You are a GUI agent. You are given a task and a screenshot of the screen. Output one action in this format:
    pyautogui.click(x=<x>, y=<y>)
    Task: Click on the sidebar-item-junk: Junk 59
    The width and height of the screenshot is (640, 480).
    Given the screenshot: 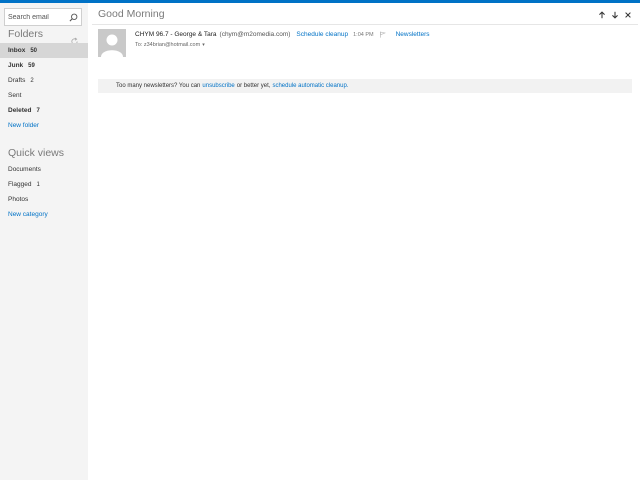 What is the action you would take?
    pyautogui.click(x=44, y=65)
    